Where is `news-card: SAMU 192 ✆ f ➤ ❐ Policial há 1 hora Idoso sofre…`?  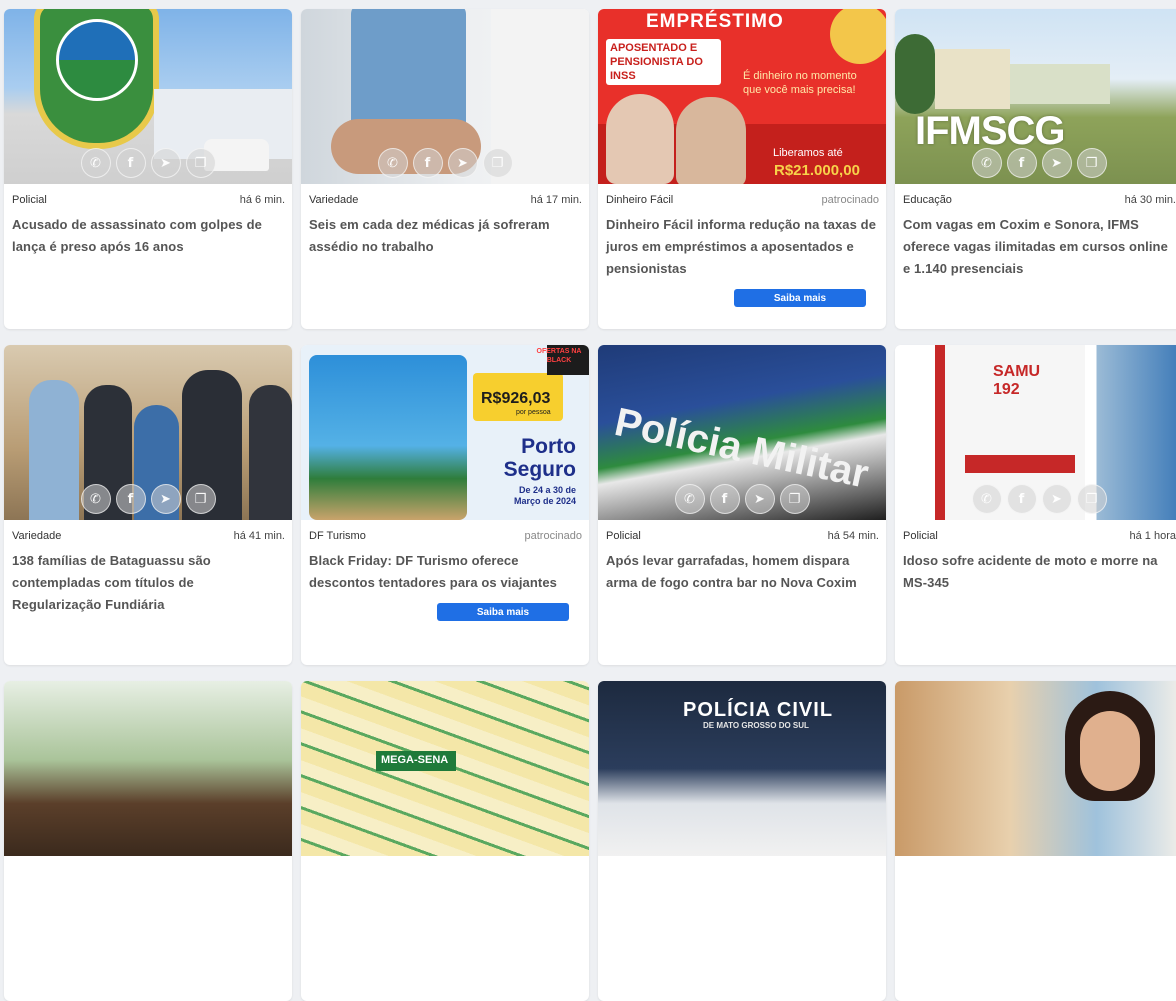
news-card: SAMU 192 ✆ f ➤ ❐ Policial há 1 hora Idoso sofre… is located at coordinates (1035, 505).